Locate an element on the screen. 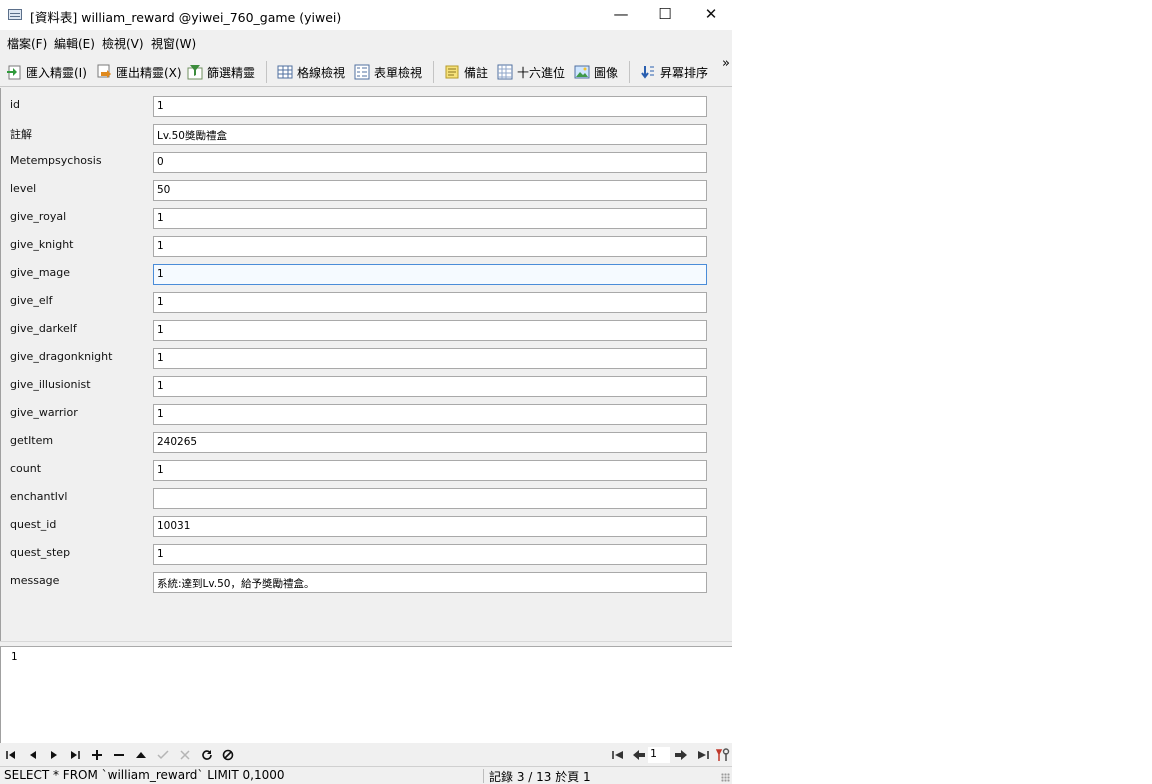 This screenshot has height=784, width=1152. field-label-comment: 註解 is located at coordinates (21, 134).